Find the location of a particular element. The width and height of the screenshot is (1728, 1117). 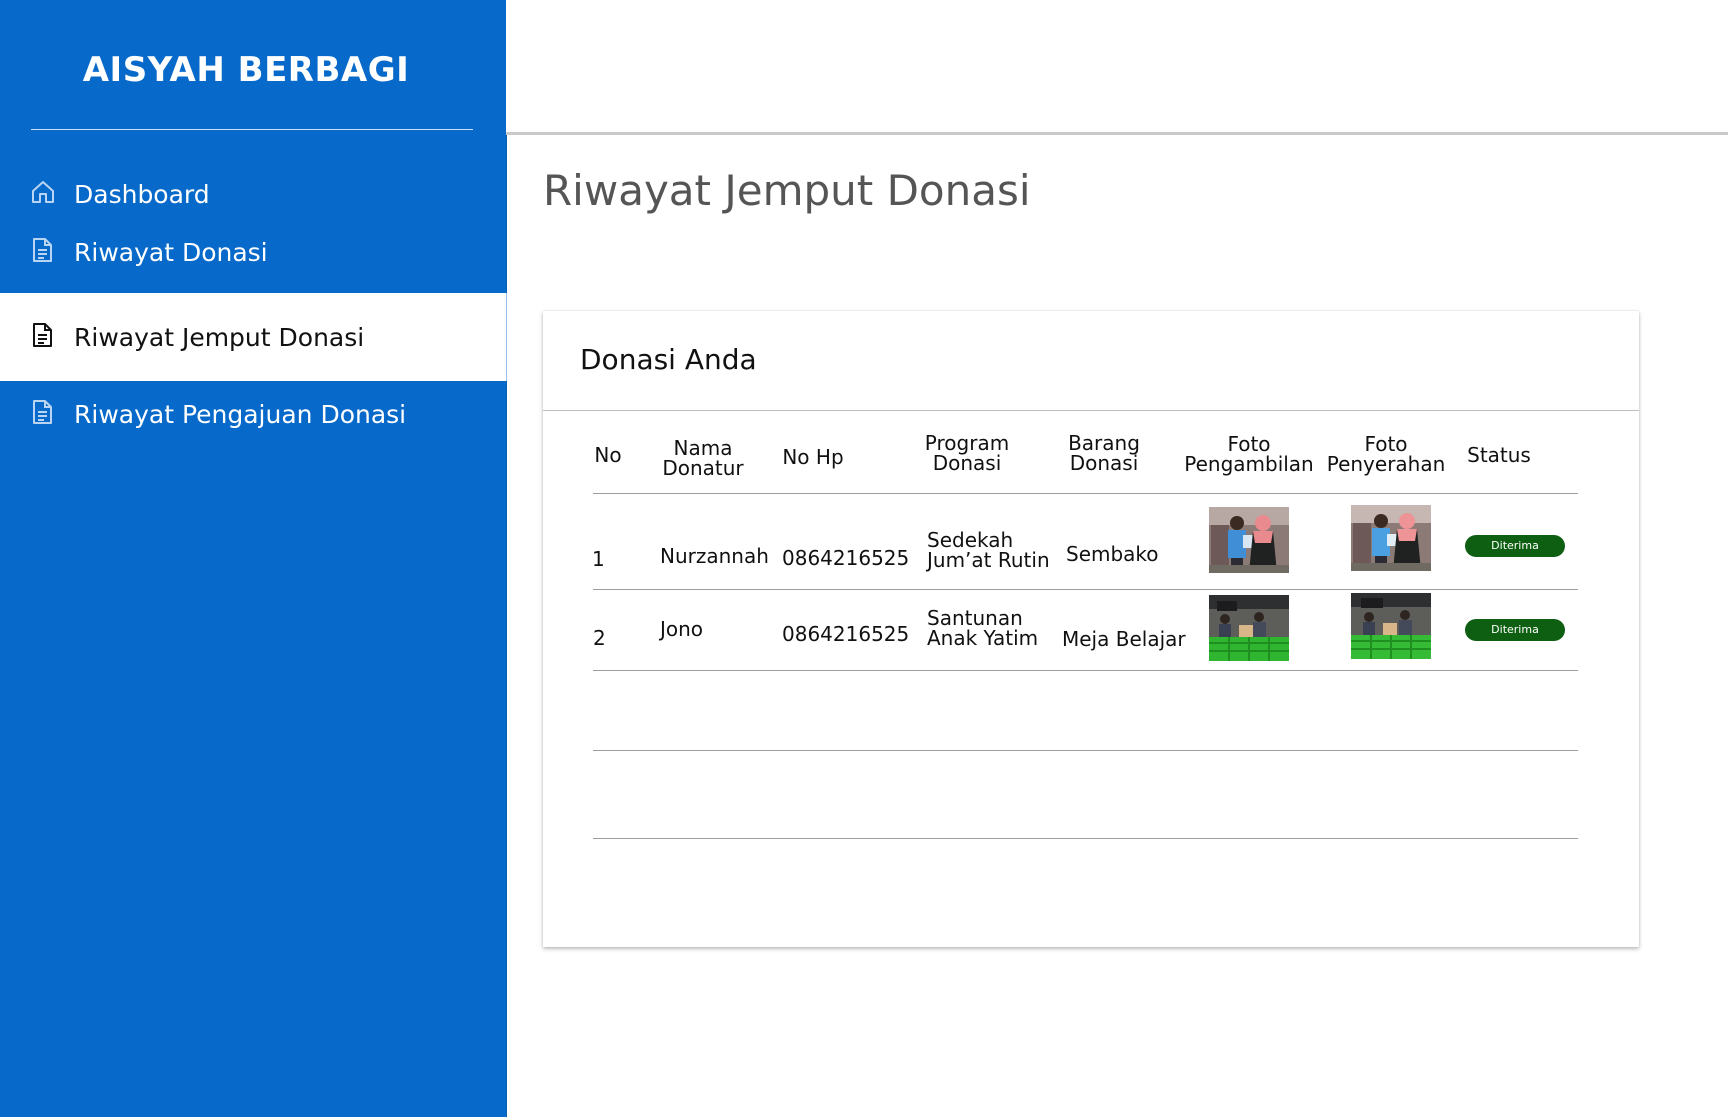

column-header-label: Pengambilan is located at coordinates (1249, 464).